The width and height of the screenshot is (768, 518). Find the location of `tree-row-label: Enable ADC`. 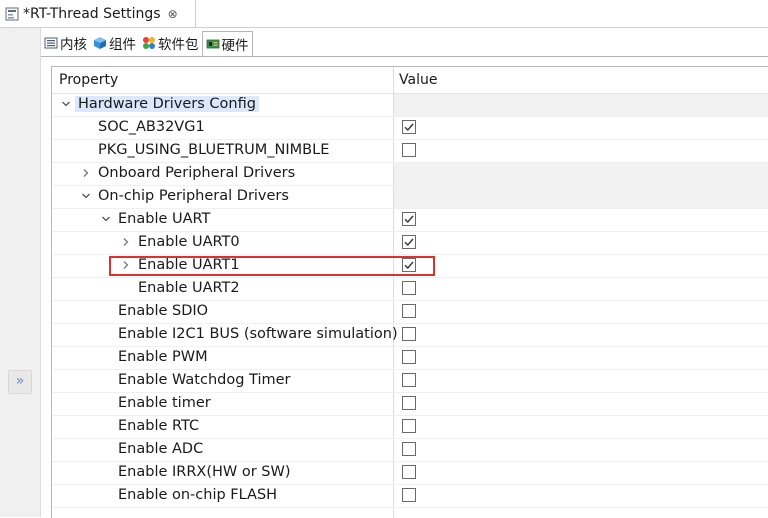

tree-row-label: Enable ADC is located at coordinates (161, 449).